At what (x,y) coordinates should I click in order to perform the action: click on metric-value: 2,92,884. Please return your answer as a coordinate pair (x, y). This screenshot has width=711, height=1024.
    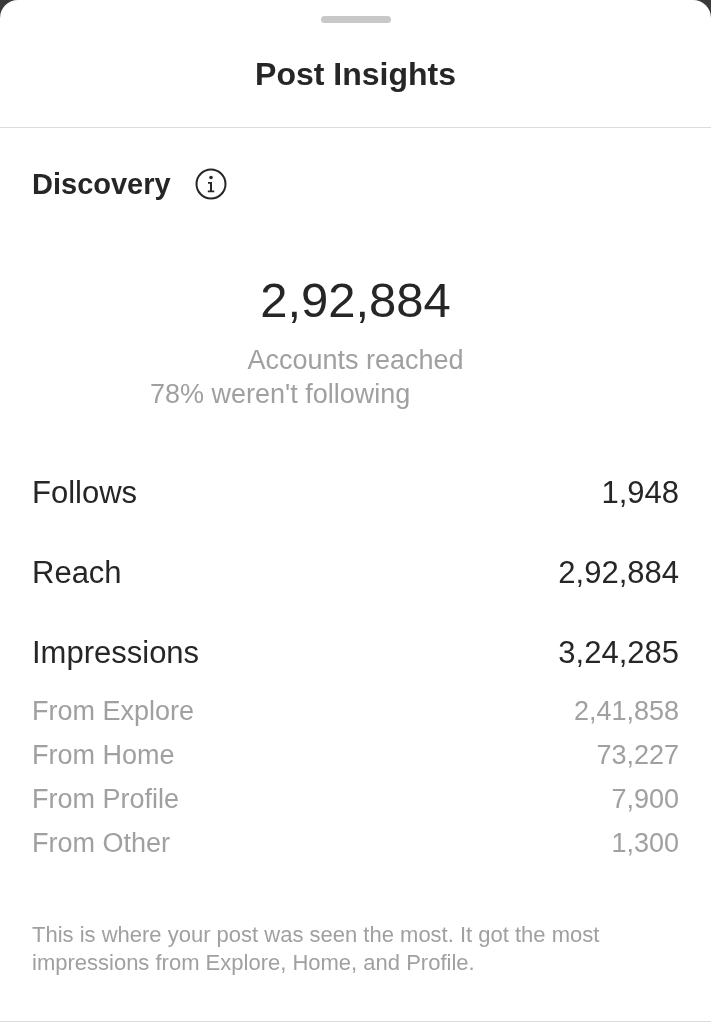
    Looking at the image, I should click on (618, 573).